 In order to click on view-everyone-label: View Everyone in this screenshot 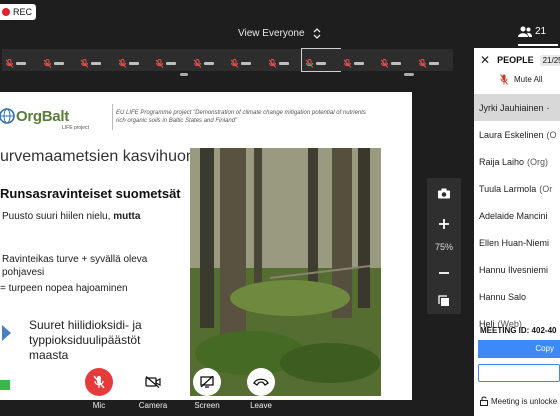, I will do `click(271, 33)`.